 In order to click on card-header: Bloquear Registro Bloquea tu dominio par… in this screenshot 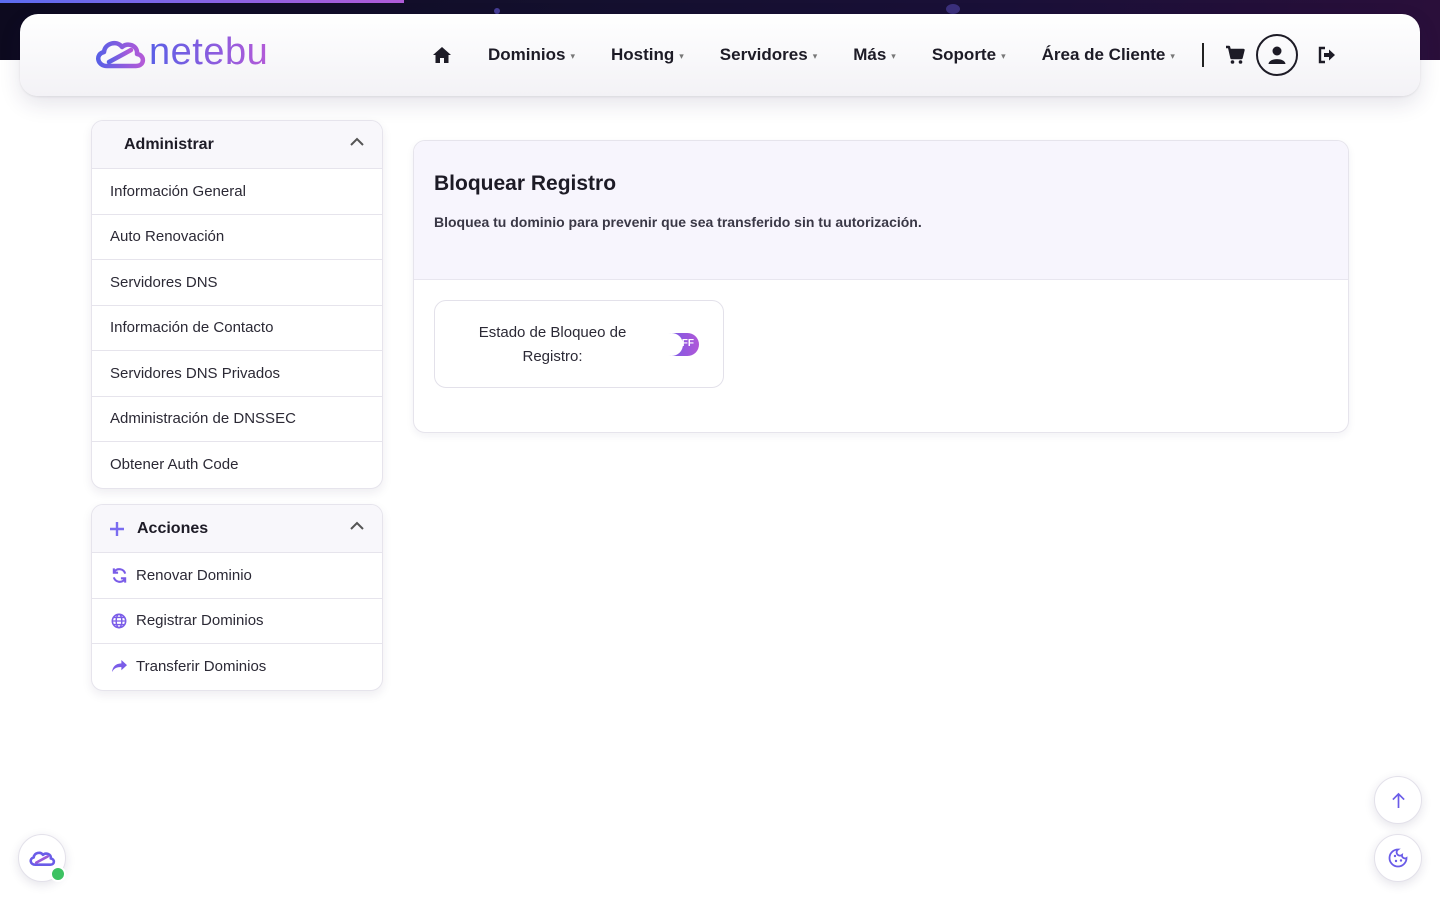, I will do `click(881, 210)`.